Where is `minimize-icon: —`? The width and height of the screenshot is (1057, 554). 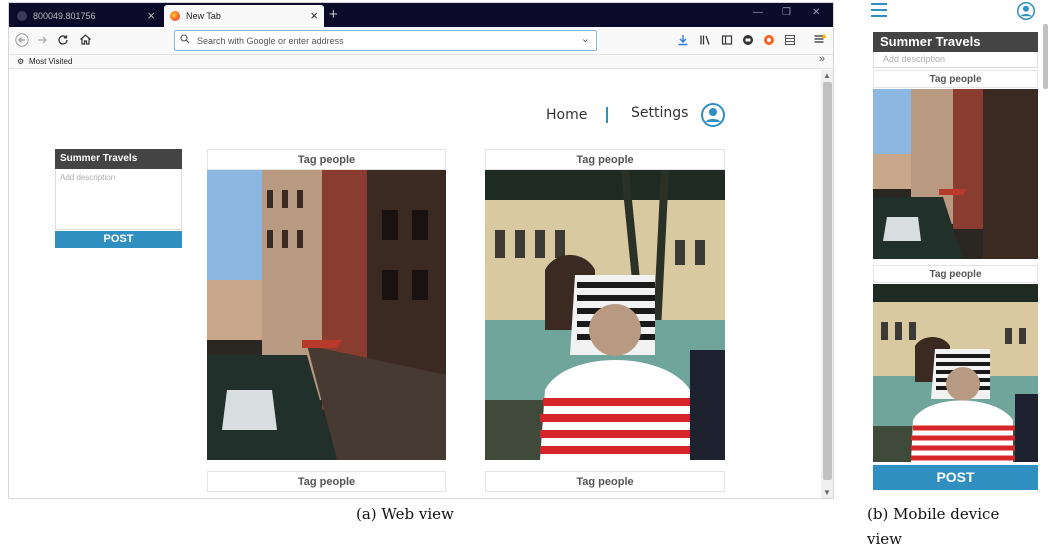
minimize-icon: — is located at coordinates (758, 12).